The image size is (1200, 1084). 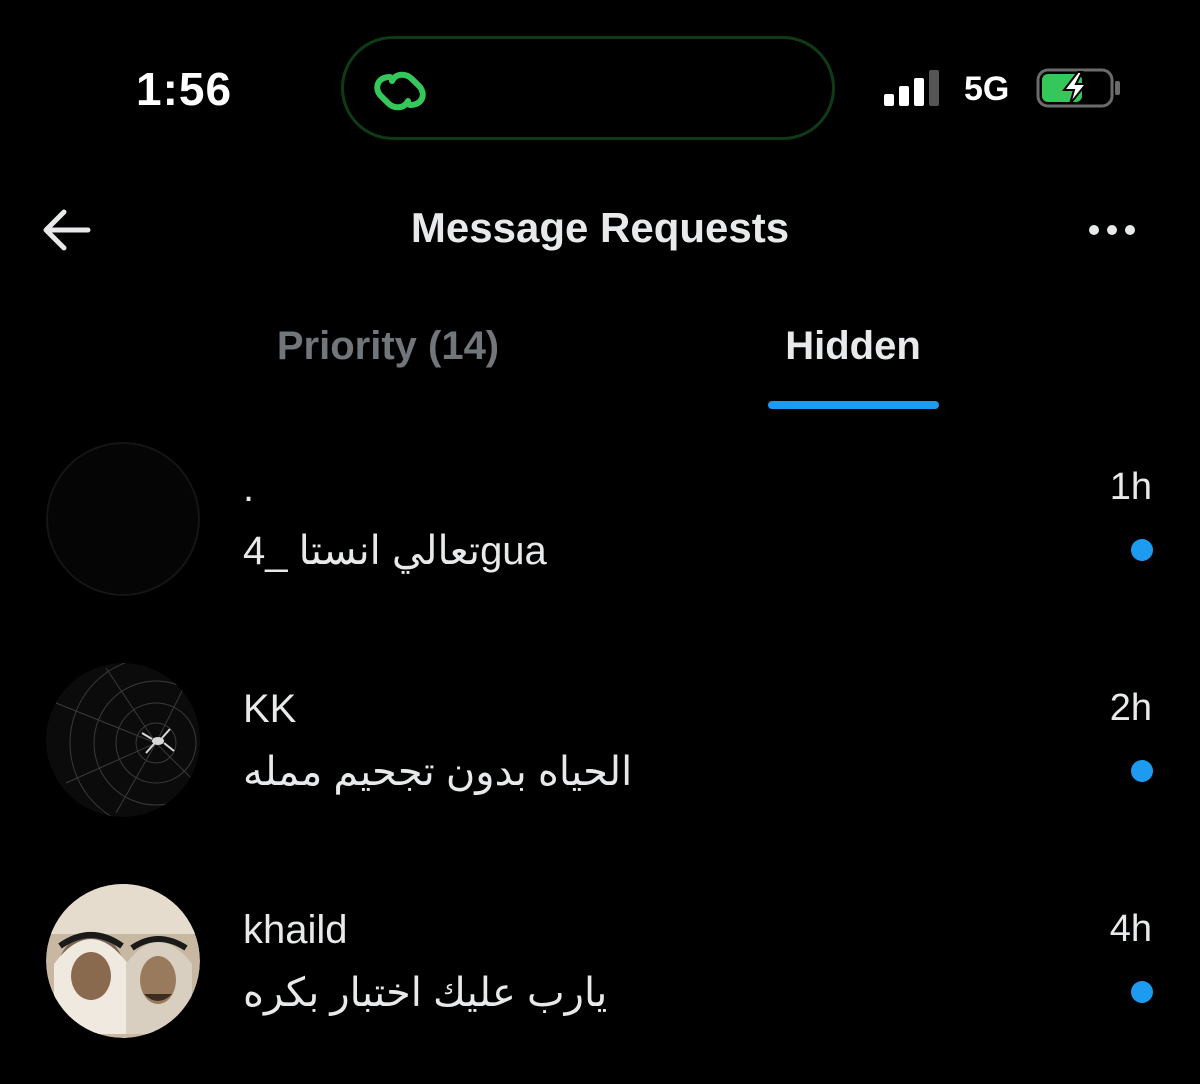 I want to click on conversation-time: 2h, so click(x=1130, y=708).